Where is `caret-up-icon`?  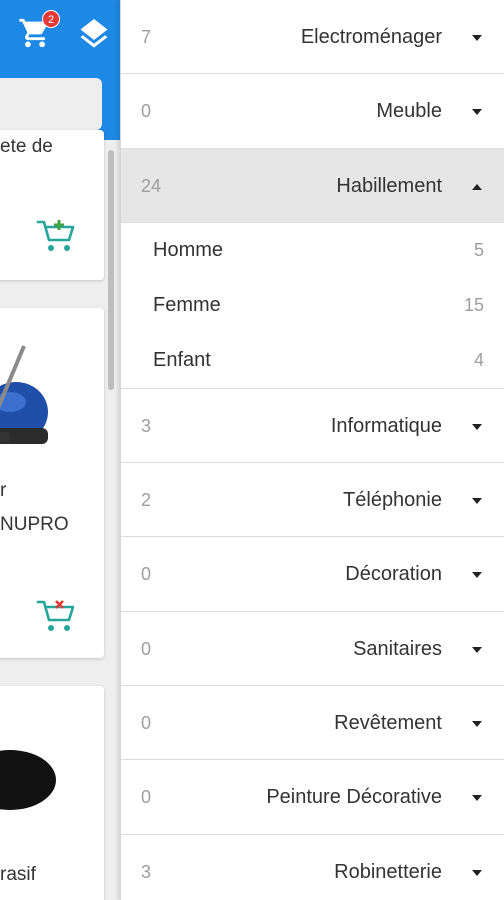
caret-up-icon is located at coordinates (477, 186).